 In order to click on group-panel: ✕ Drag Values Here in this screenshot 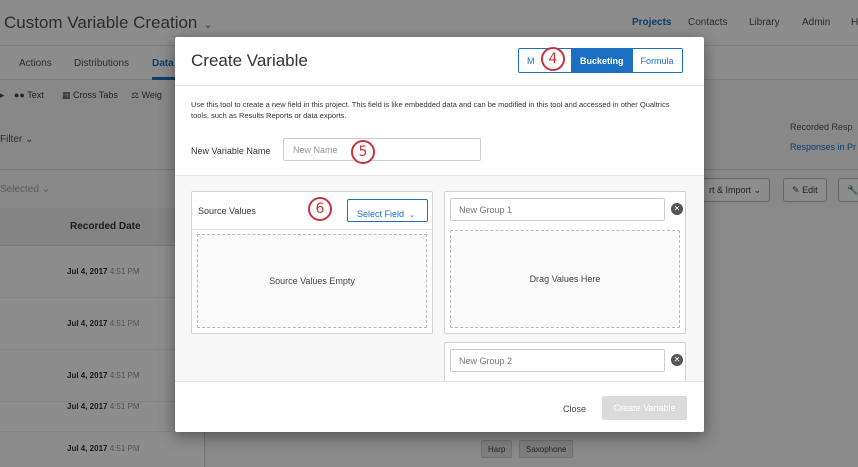, I will do `click(565, 262)`.